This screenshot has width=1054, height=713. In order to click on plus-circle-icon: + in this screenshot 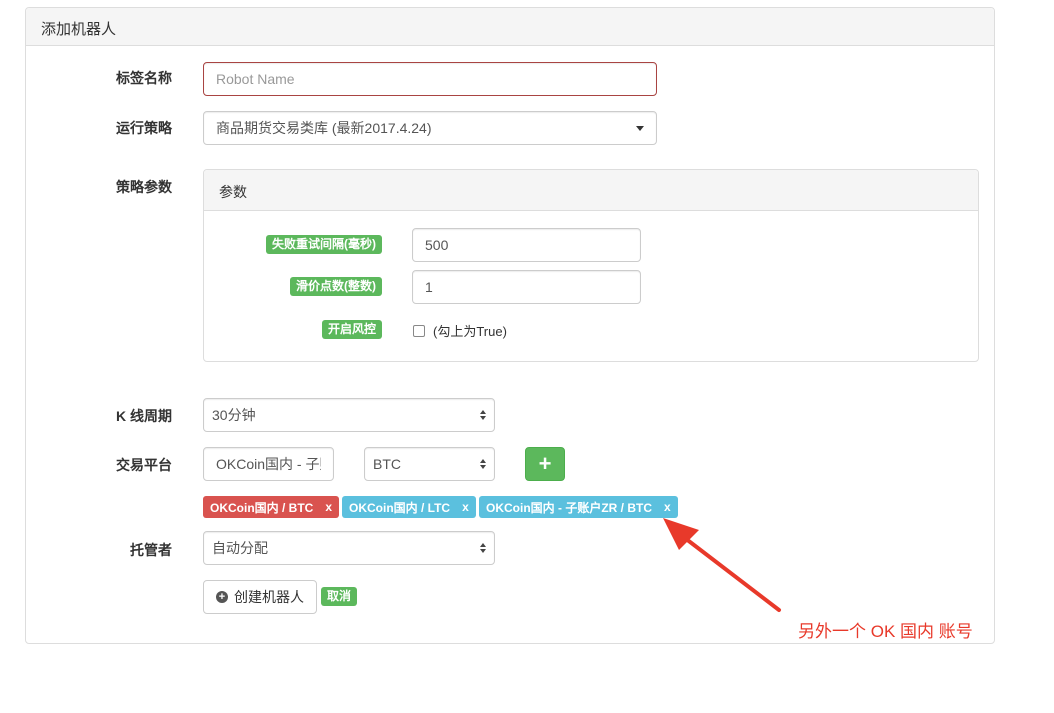, I will do `click(222, 597)`.